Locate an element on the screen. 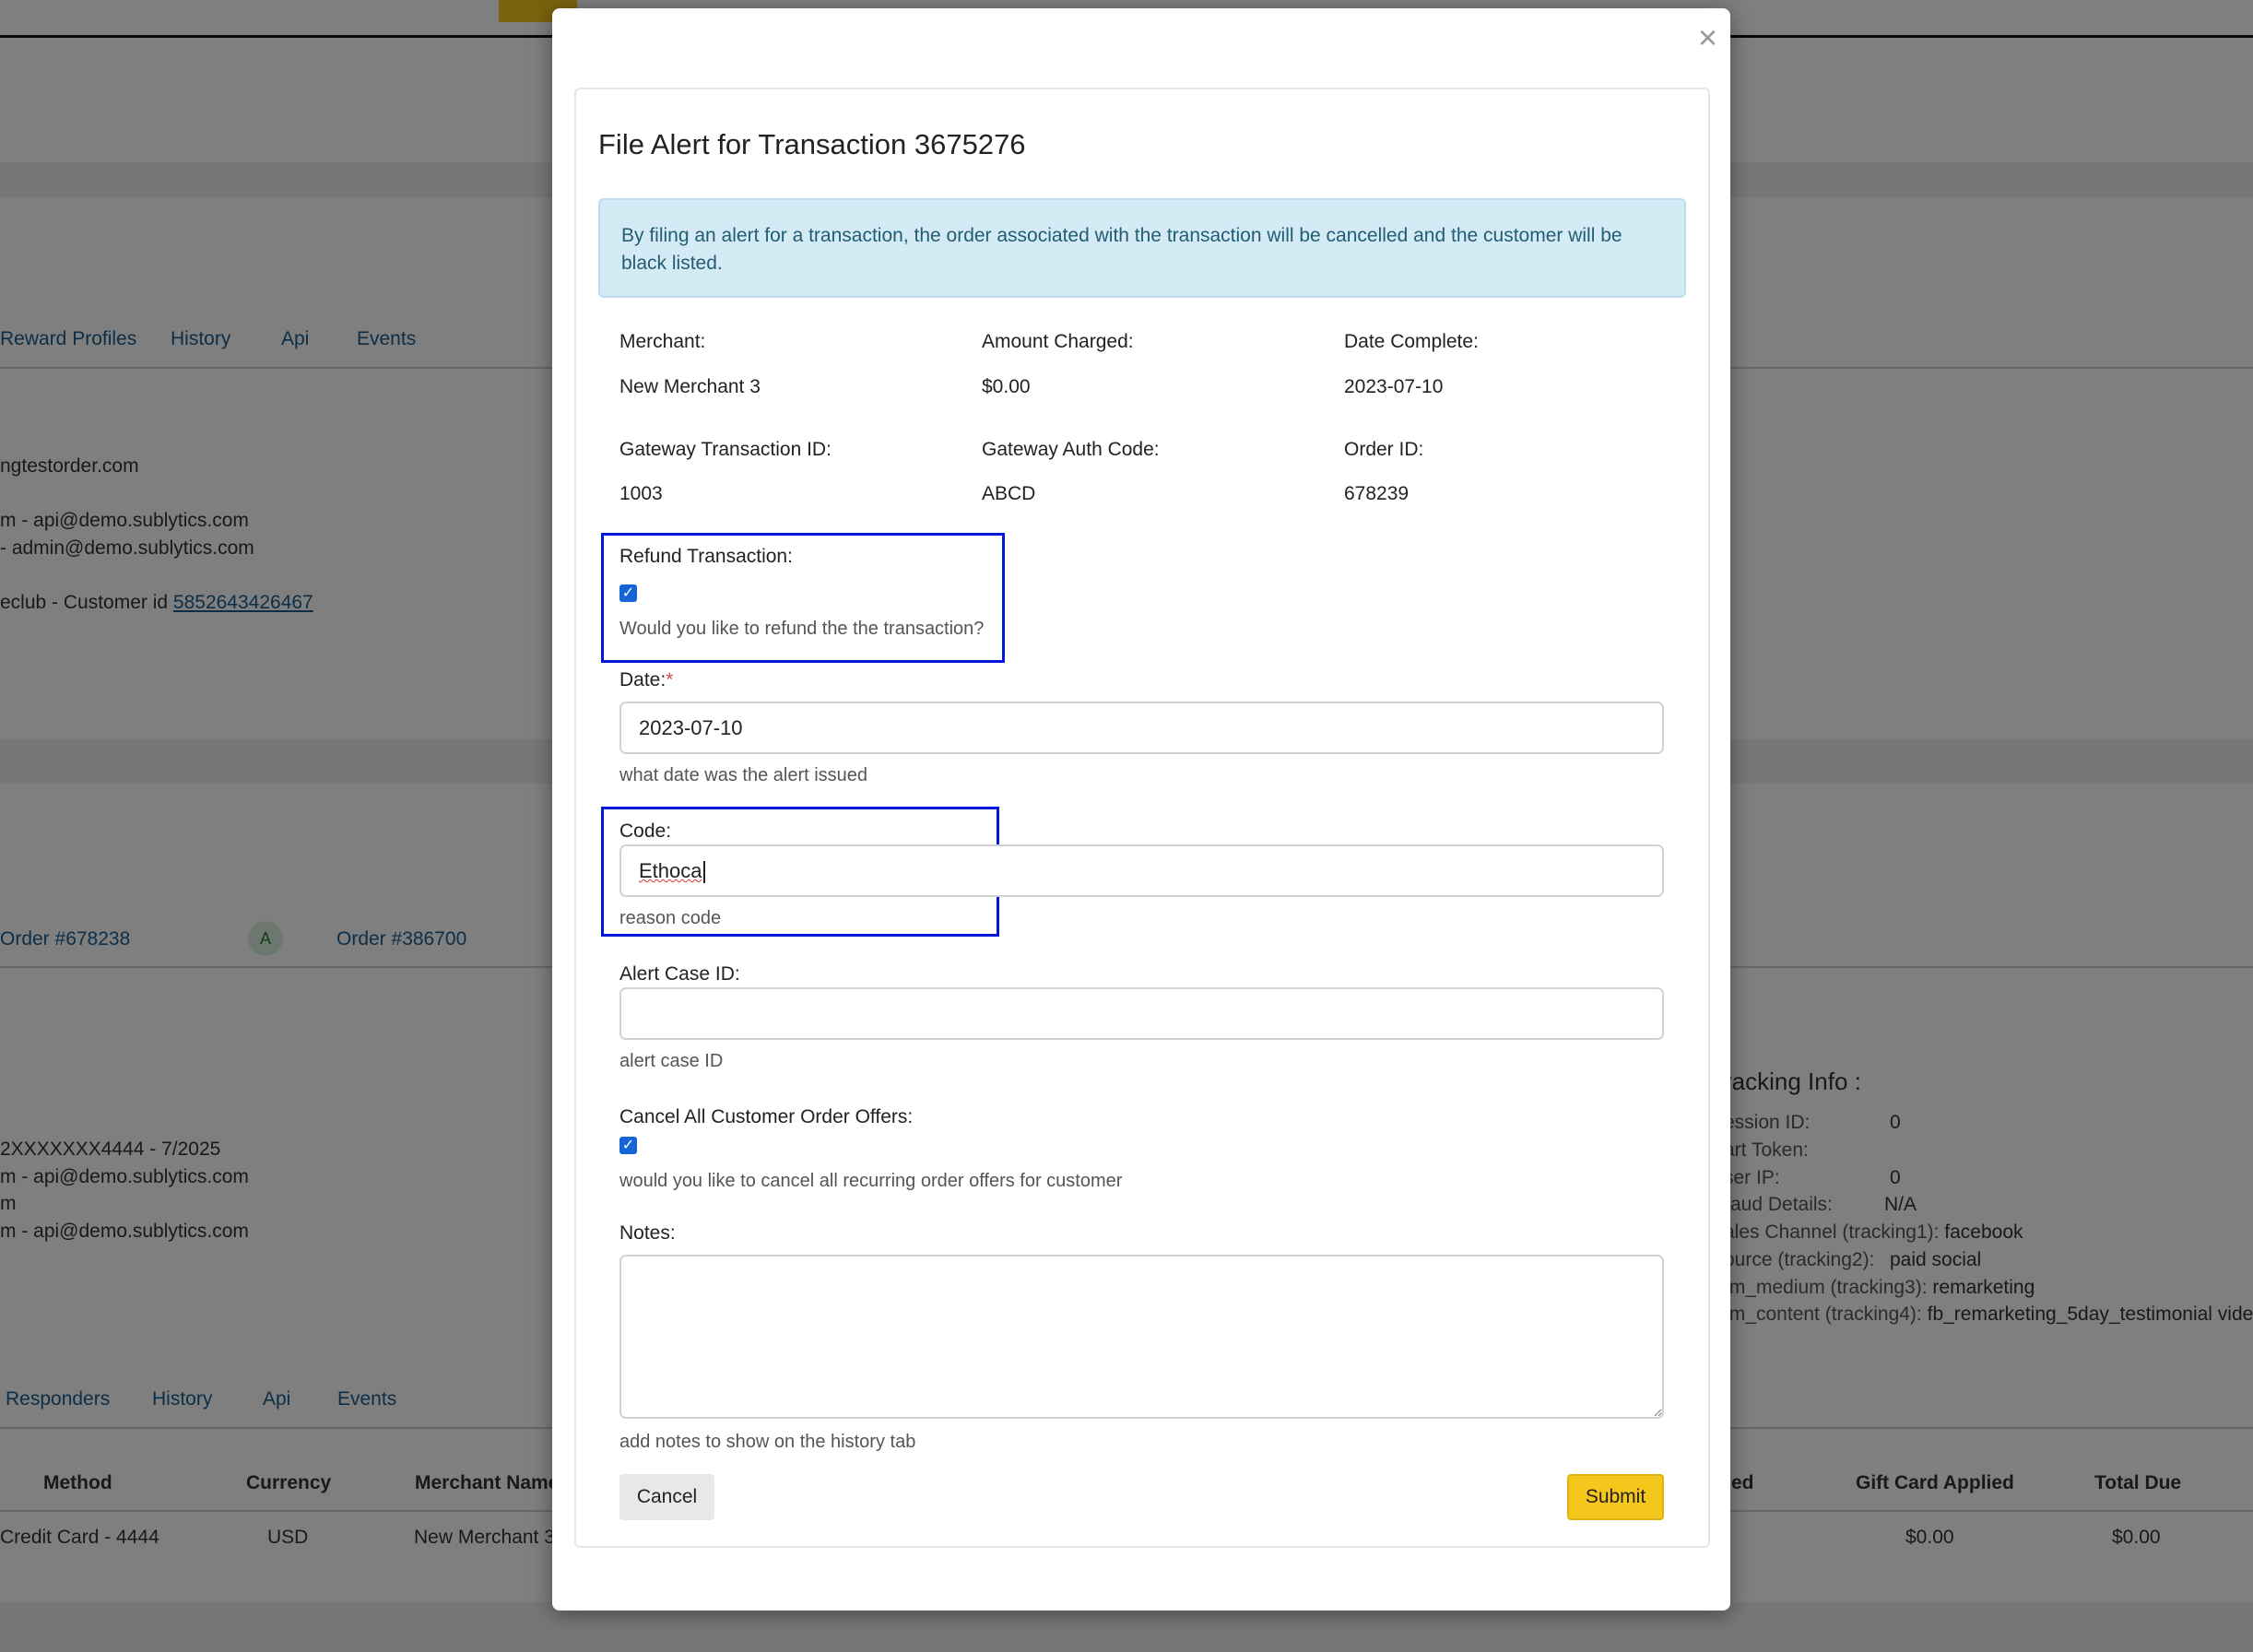 The width and height of the screenshot is (2253, 1652). refund-transaction-checkbox: ✓ is located at coordinates (628, 593).